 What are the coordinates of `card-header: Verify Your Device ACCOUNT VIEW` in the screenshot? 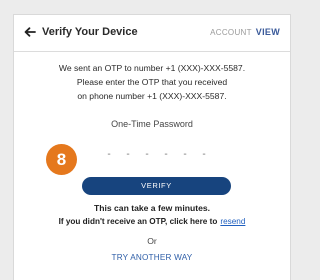 It's located at (152, 33).